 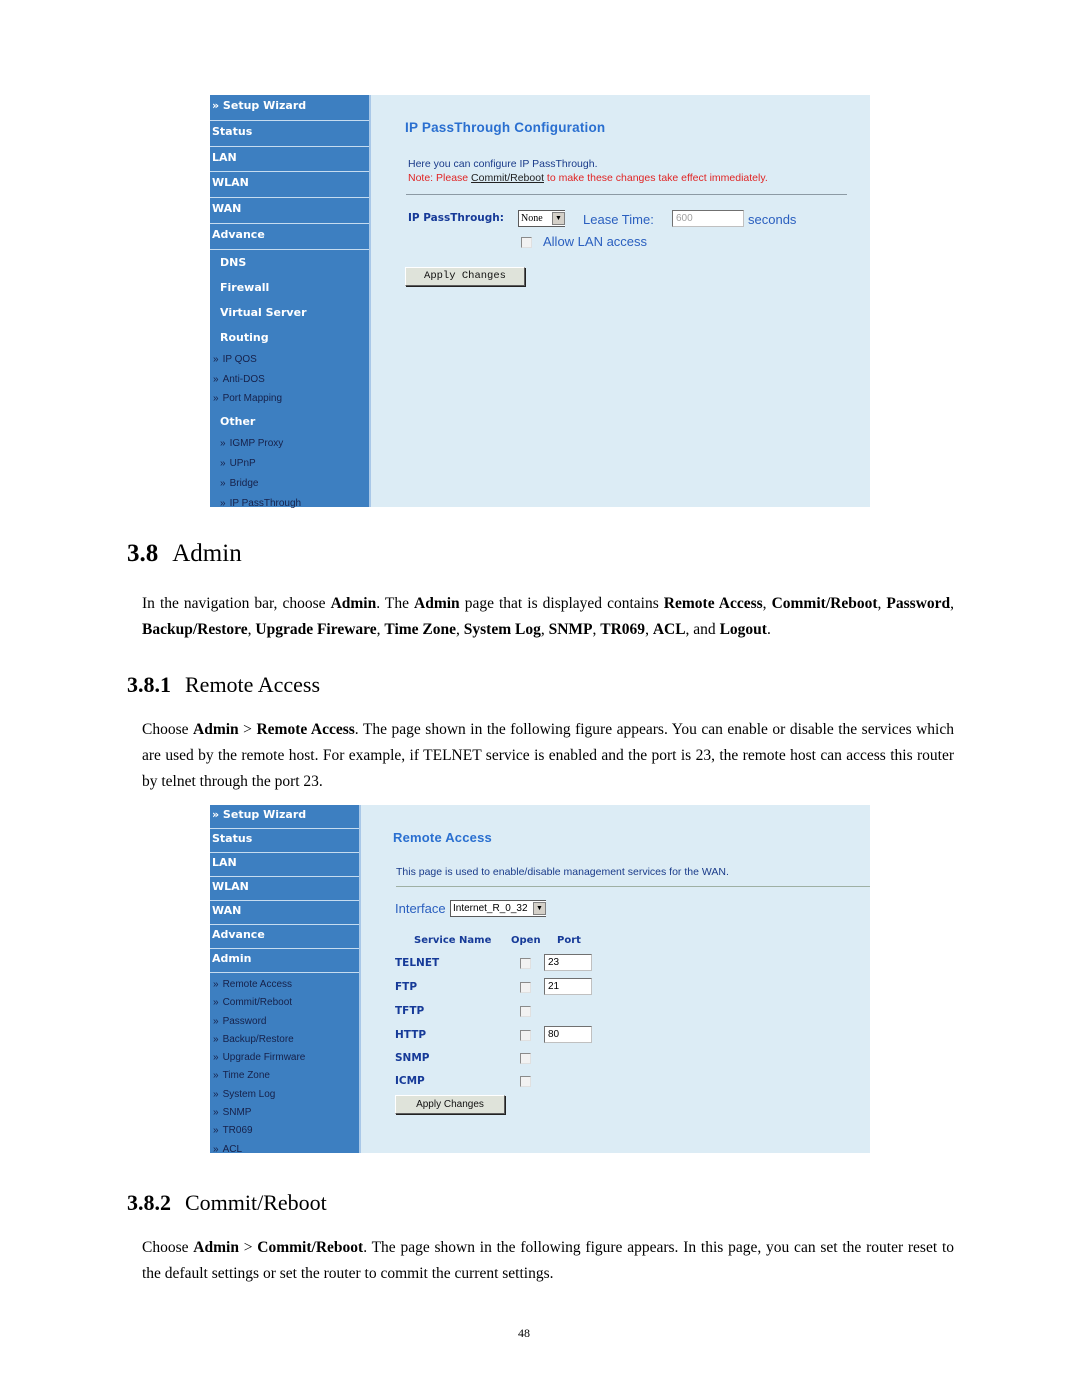 I want to click on nav-upnp: » UPnP, so click(x=289, y=464).